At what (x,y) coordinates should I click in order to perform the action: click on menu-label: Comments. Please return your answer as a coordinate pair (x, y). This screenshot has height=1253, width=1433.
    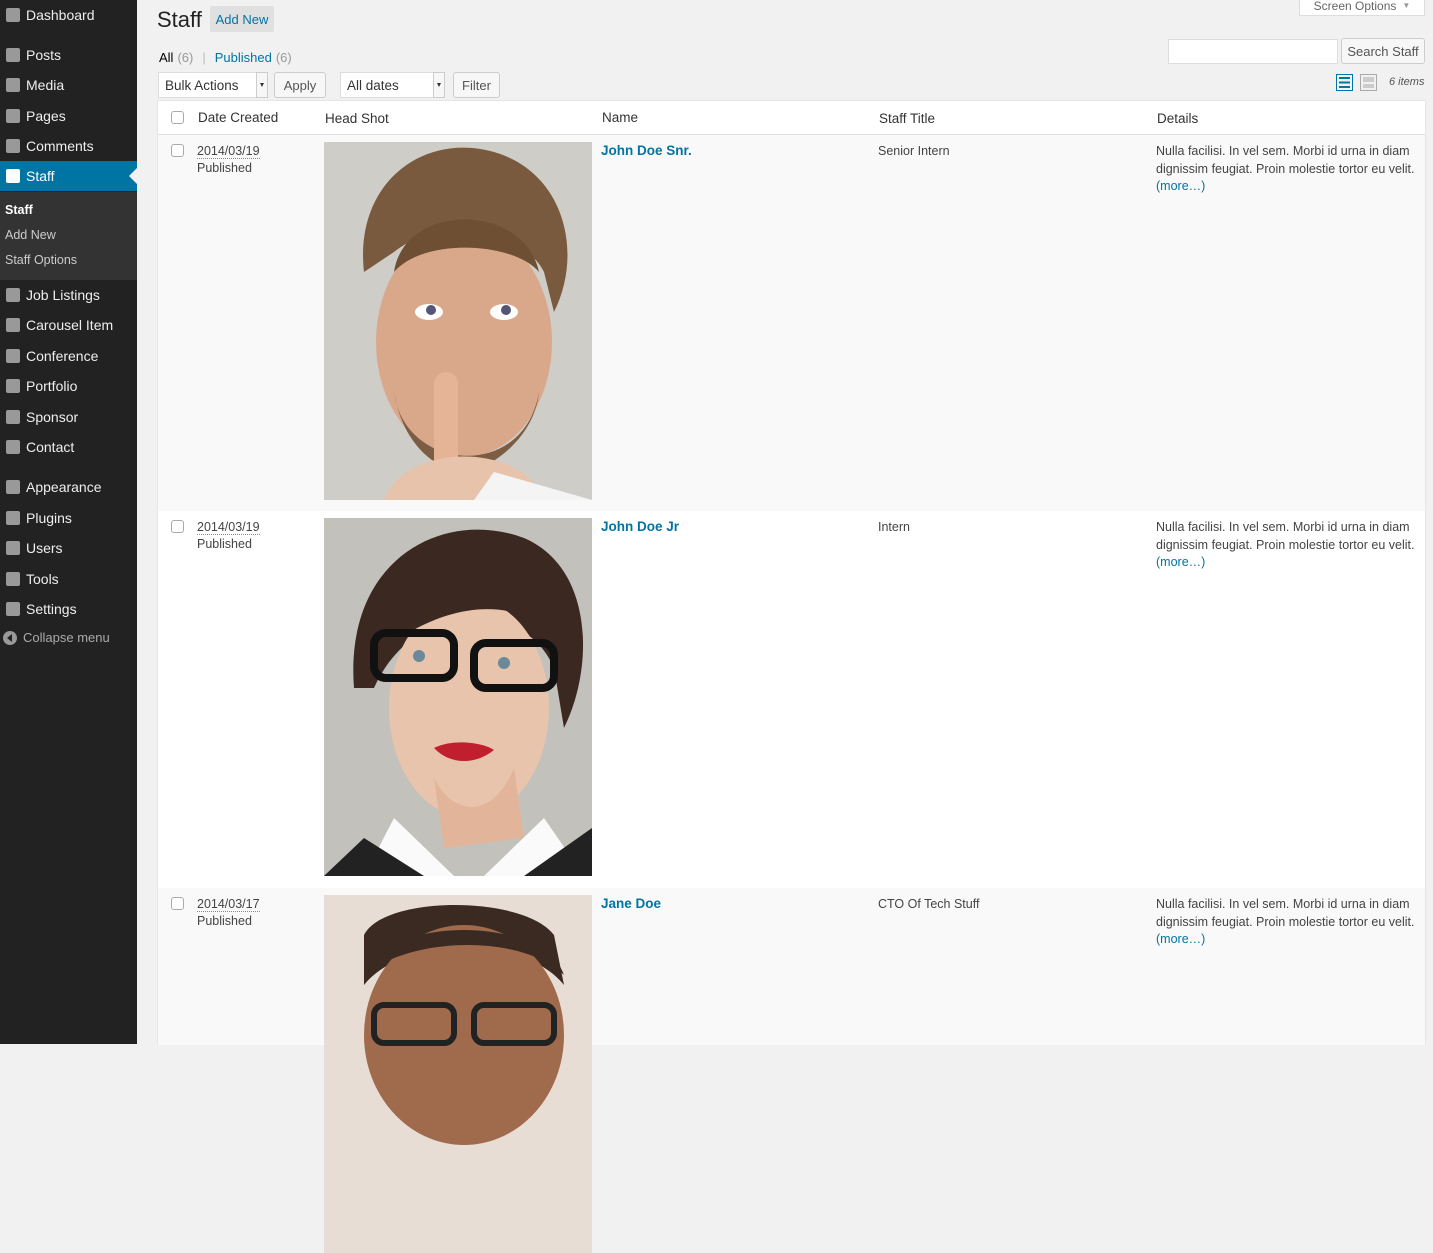
    Looking at the image, I should click on (60, 146).